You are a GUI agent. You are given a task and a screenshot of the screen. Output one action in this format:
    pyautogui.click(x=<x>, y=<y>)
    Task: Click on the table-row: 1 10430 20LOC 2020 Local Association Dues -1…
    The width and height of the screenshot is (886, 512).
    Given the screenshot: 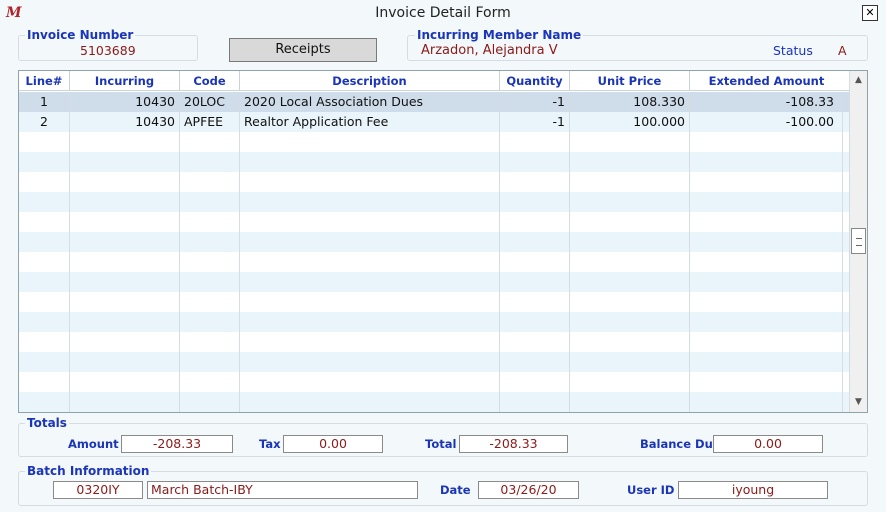 What is the action you would take?
    pyautogui.click(x=434, y=102)
    